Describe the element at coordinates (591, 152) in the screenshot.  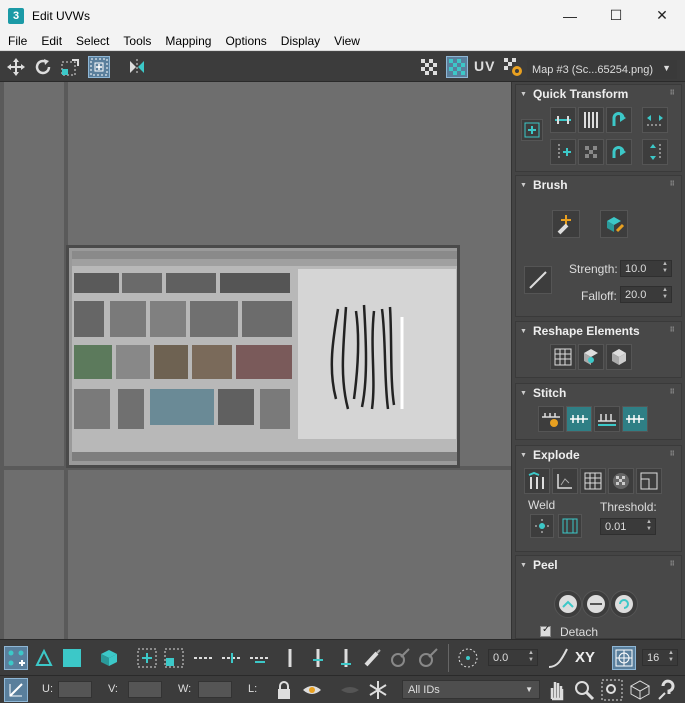
I see `checker-align-icon` at that location.